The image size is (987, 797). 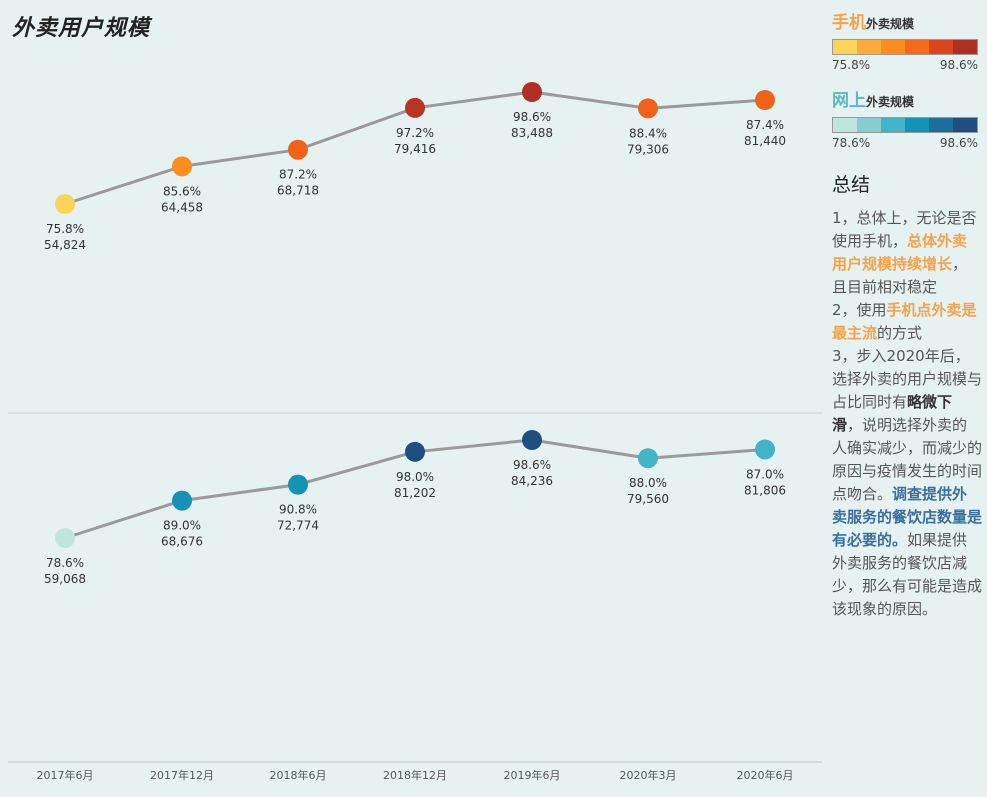 What do you see at coordinates (765, 125) in the screenshot?
I see `data-label-percent: 87.4%` at bounding box center [765, 125].